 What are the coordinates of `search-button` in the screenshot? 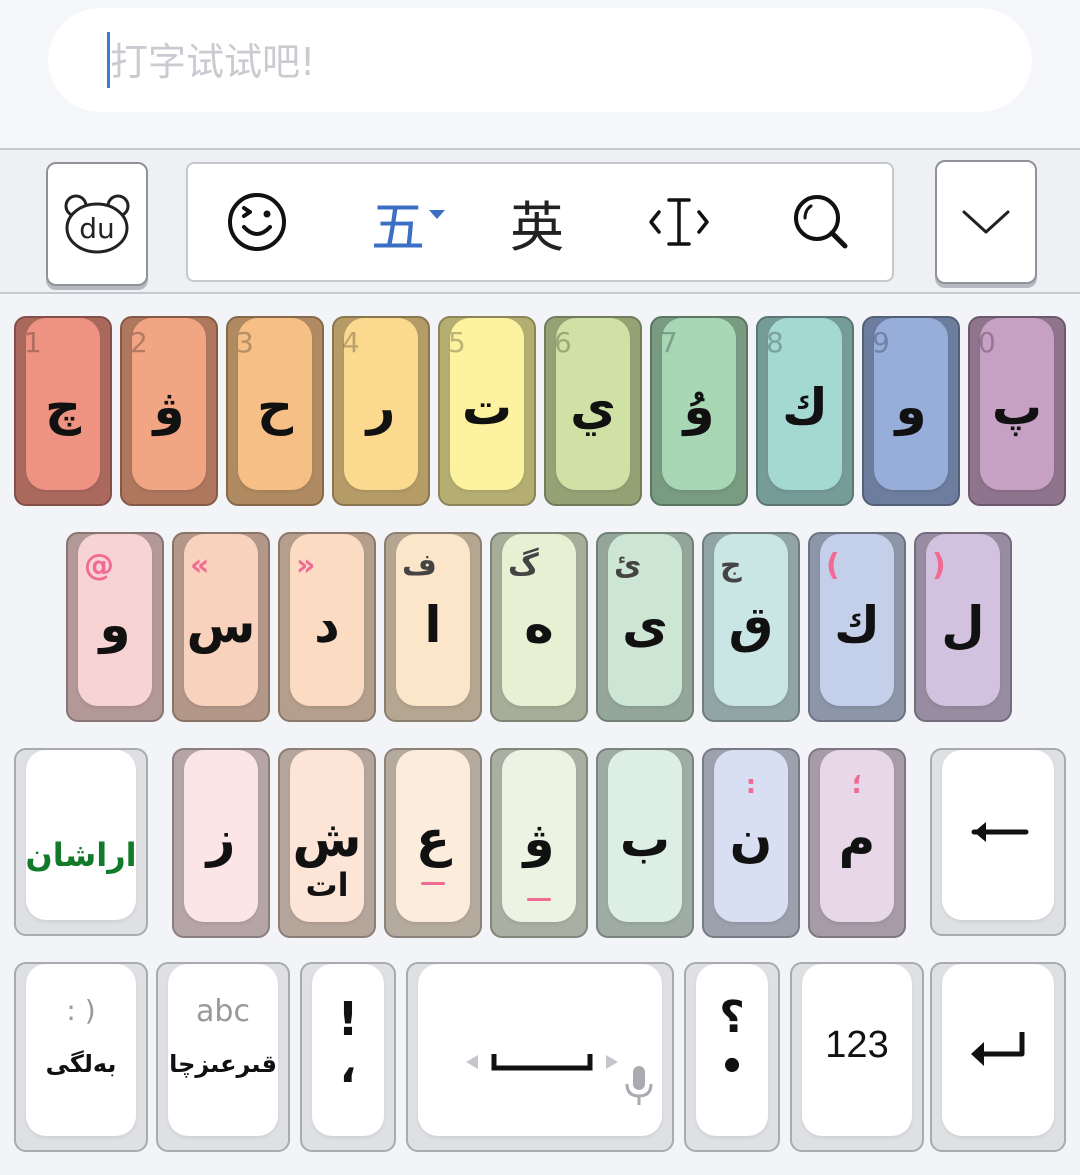 It's located at (821, 222).